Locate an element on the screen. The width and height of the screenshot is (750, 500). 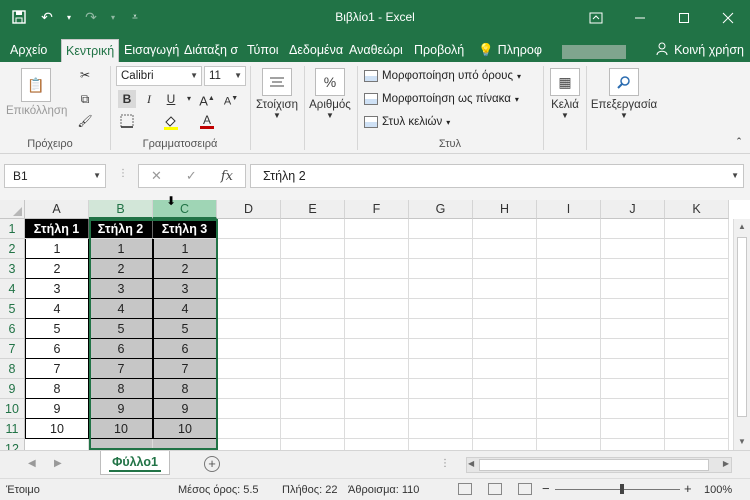
cell-i10 is located at coordinates (569, 409).